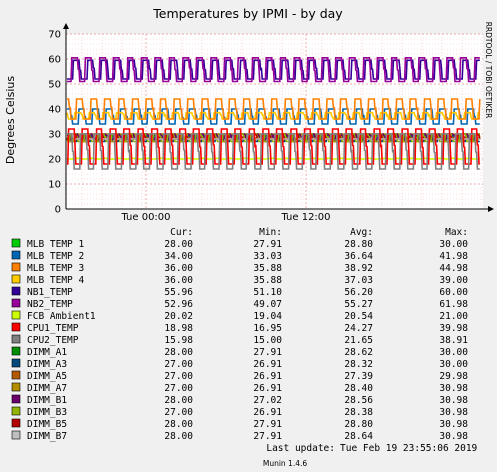 This screenshot has height=472, width=497. Describe the element at coordinates (358, 436) in the screenshot. I see `legend-value-avg: 28.64` at that location.